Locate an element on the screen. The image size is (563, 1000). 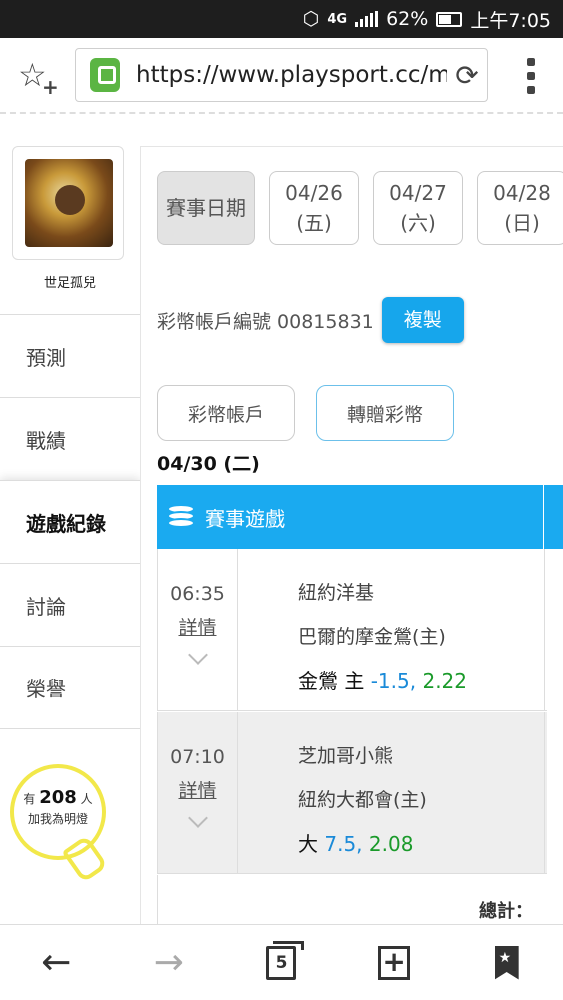
avatar is located at coordinates (69, 203).